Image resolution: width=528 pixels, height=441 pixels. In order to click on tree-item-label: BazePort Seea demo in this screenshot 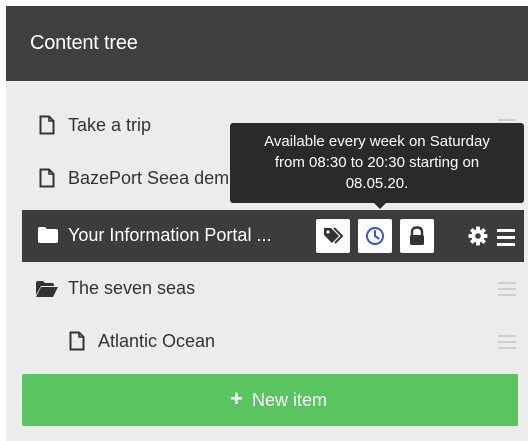, I will do `click(154, 178)`.